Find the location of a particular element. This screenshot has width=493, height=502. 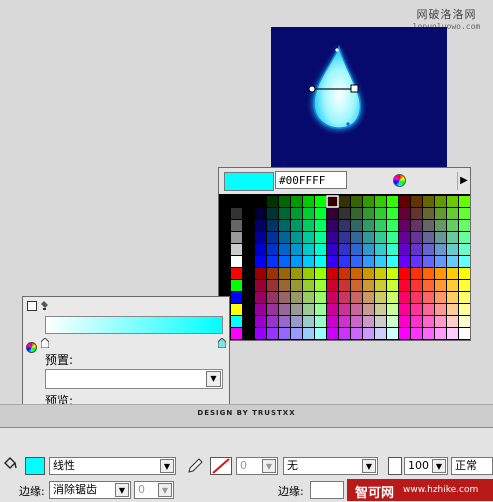

transform-handle-bottom is located at coordinates (348, 124).